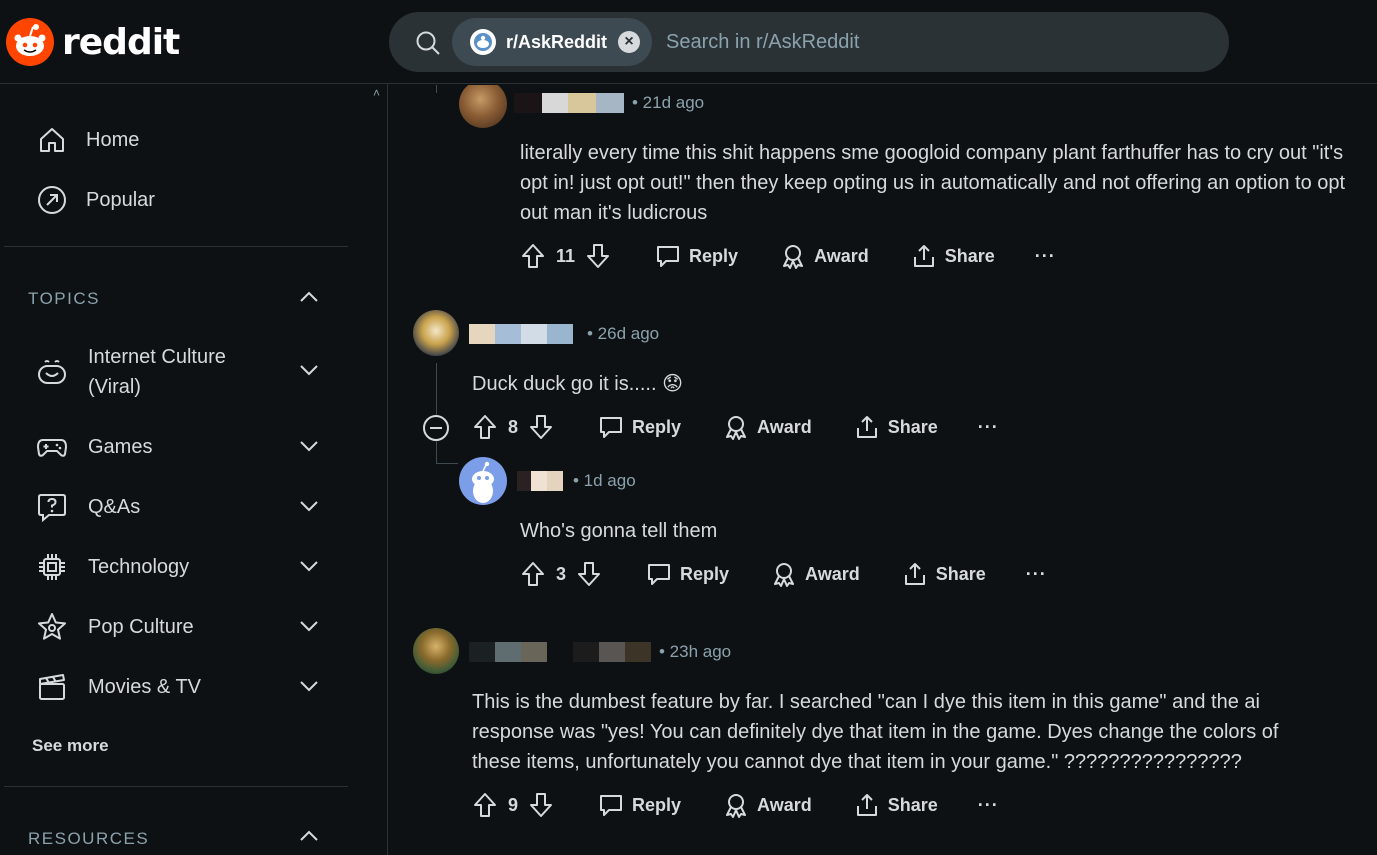  Describe the element at coordinates (181, 507) in the screenshot. I see `topic-qas: Q&As` at that location.